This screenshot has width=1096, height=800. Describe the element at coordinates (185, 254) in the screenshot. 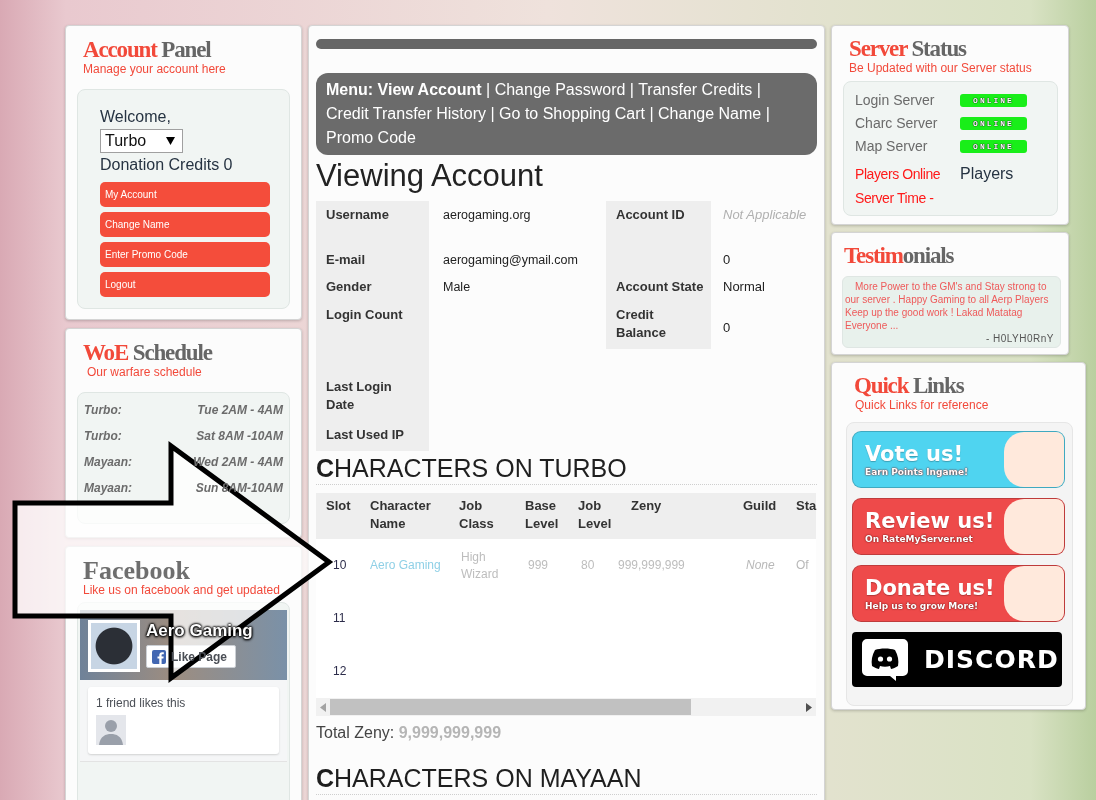

I see `account-menu-button: Enter Promo Code` at that location.